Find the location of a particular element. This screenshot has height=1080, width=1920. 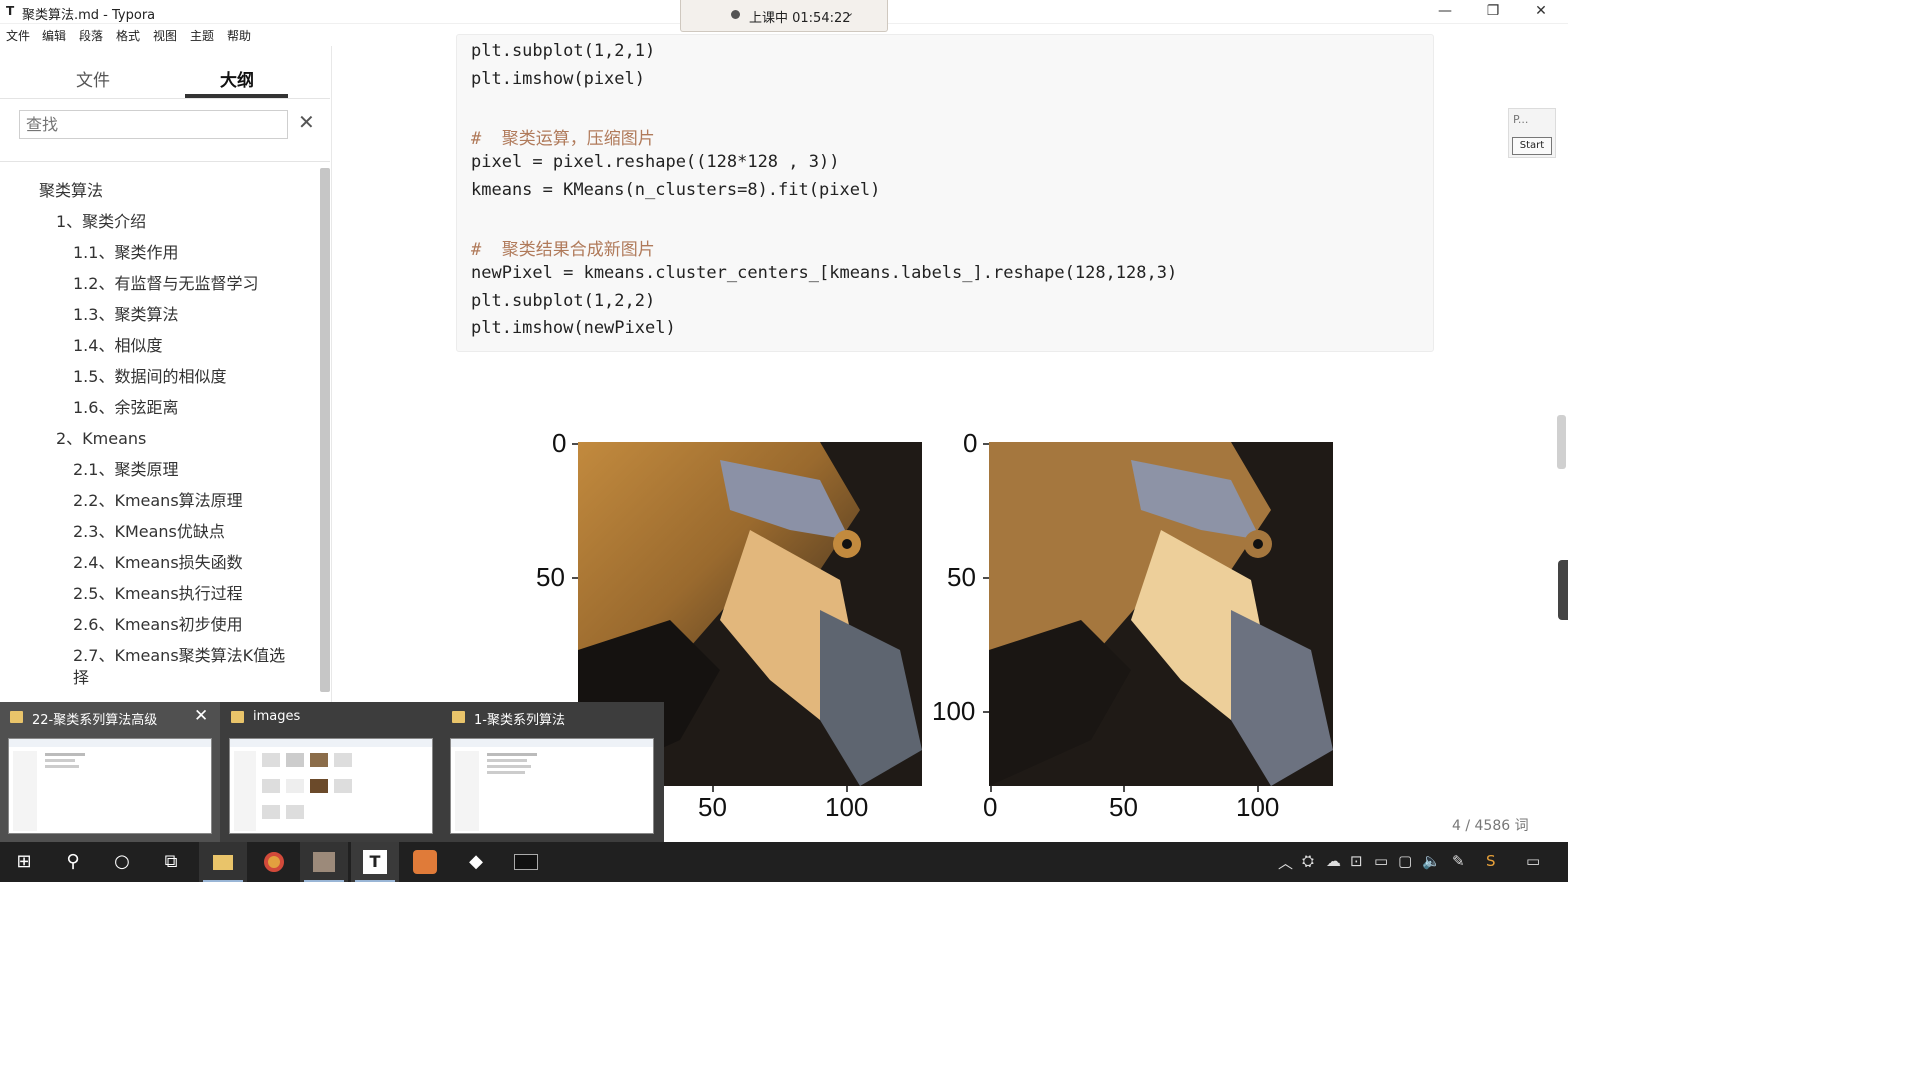

typora-app-icon: T is located at coordinates (10, 11).